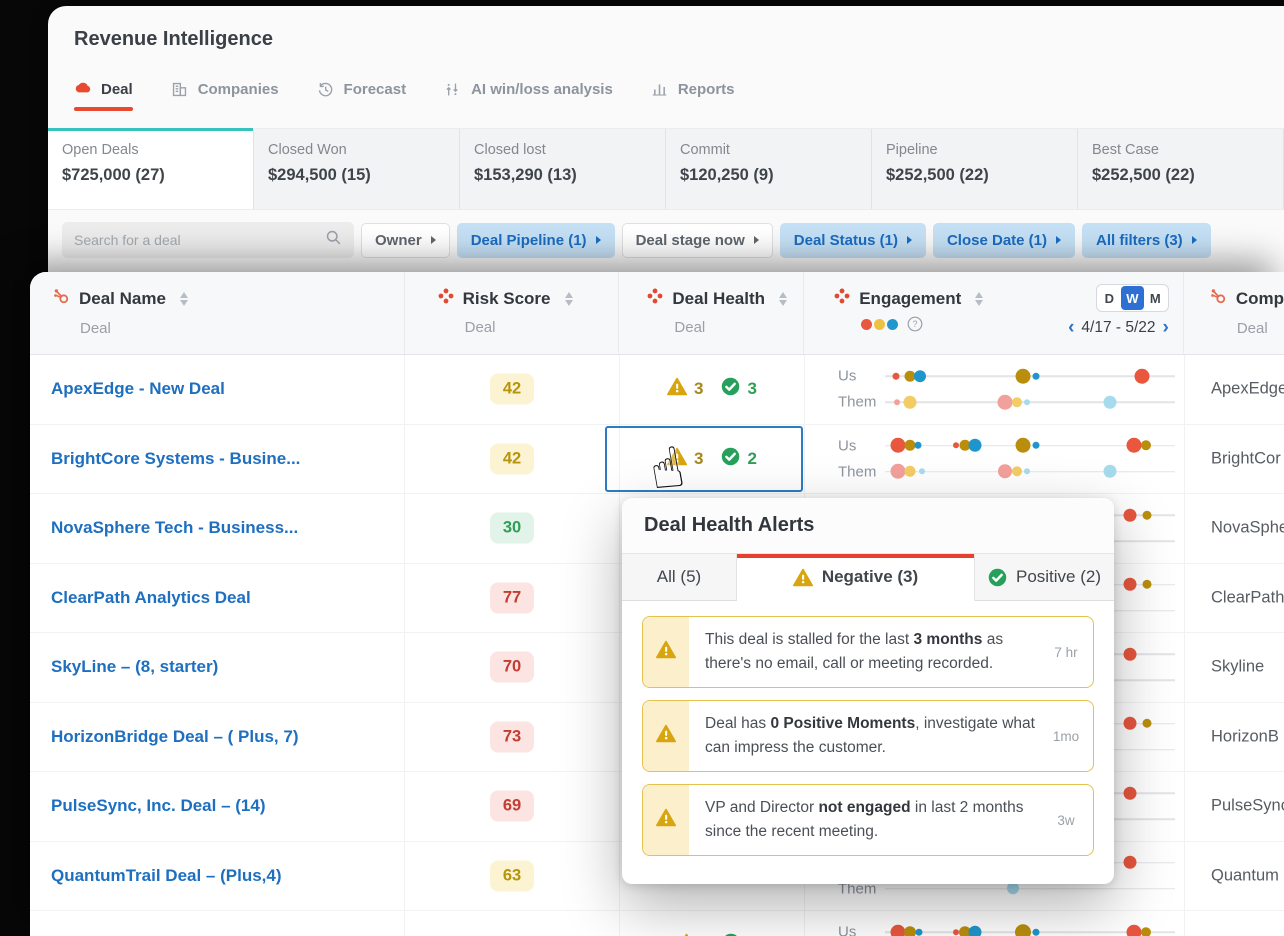 This screenshot has width=1284, height=936. What do you see at coordinates (217, 313) in the screenshot?
I see `column-header-deal-name: Deal Name Deal` at bounding box center [217, 313].